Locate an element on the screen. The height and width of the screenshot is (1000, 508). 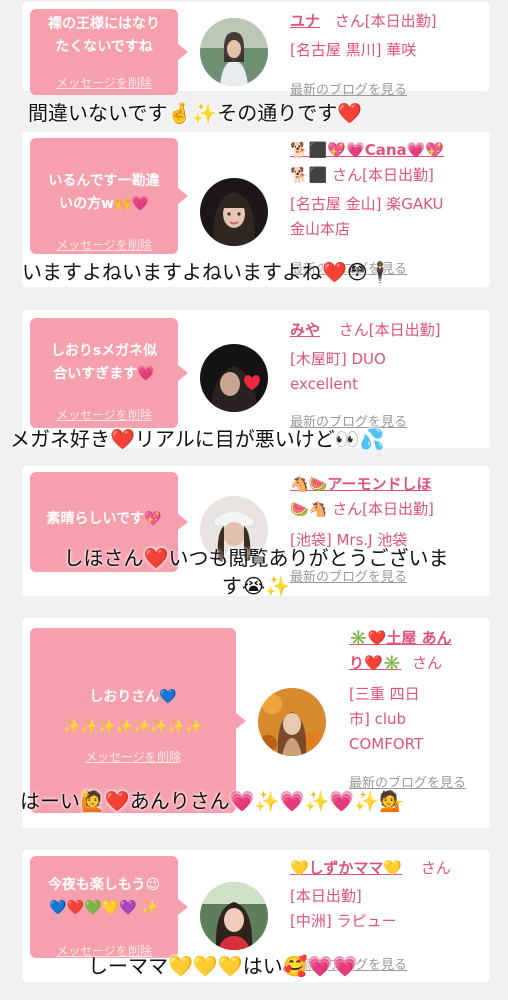
shop-name: [三重 四日 市] club COMFORT is located at coordinates (386, 719).